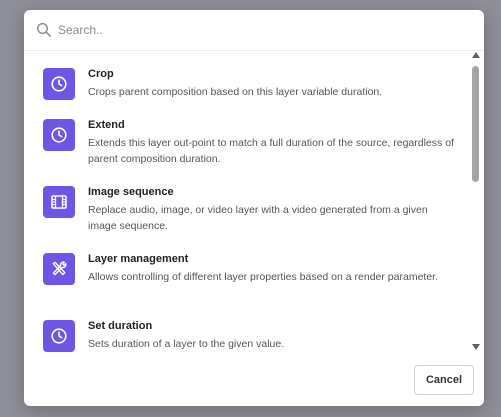 The image size is (501, 417). Describe the element at coordinates (101, 74) in the screenshot. I see `item-title: Crop` at that location.